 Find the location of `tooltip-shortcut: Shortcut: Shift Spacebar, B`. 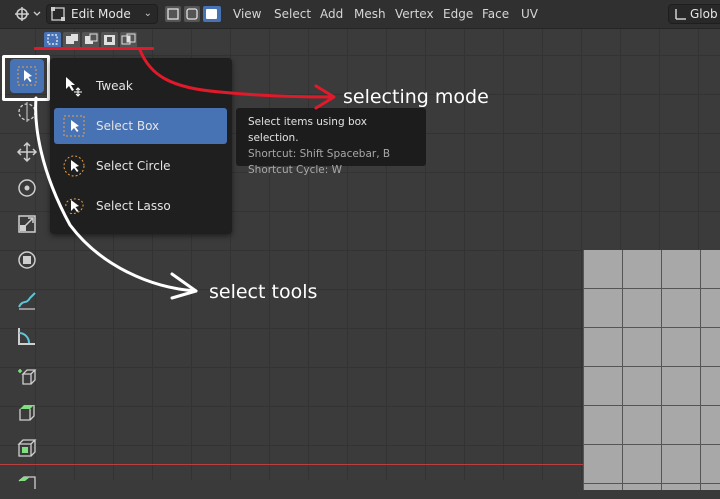

tooltip-shortcut: Shortcut: Shift Spacebar, B is located at coordinates (319, 154).